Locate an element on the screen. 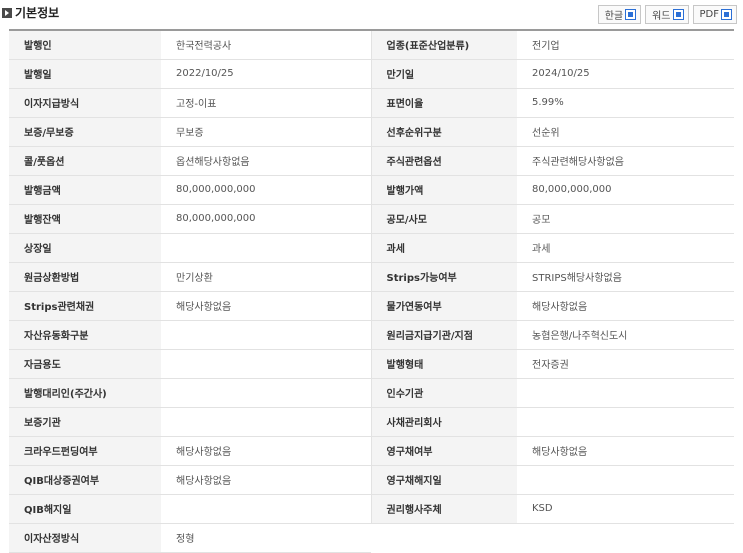  field-label: 발행가액 is located at coordinates (443, 190).